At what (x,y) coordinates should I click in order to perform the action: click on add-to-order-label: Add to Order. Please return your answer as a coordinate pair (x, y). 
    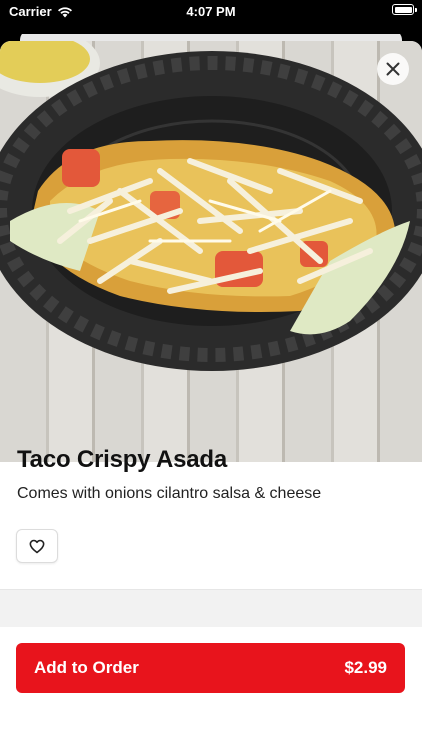
    Looking at the image, I should click on (86, 667).